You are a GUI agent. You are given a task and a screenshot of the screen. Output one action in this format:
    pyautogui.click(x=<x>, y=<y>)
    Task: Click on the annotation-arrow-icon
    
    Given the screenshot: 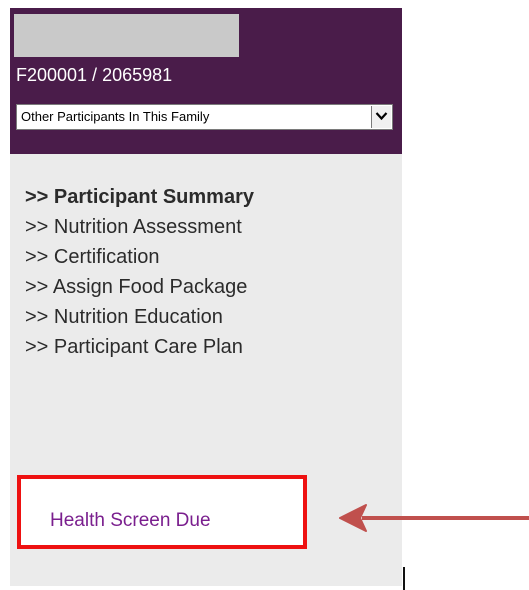 What is the action you would take?
    pyautogui.click(x=434, y=518)
    